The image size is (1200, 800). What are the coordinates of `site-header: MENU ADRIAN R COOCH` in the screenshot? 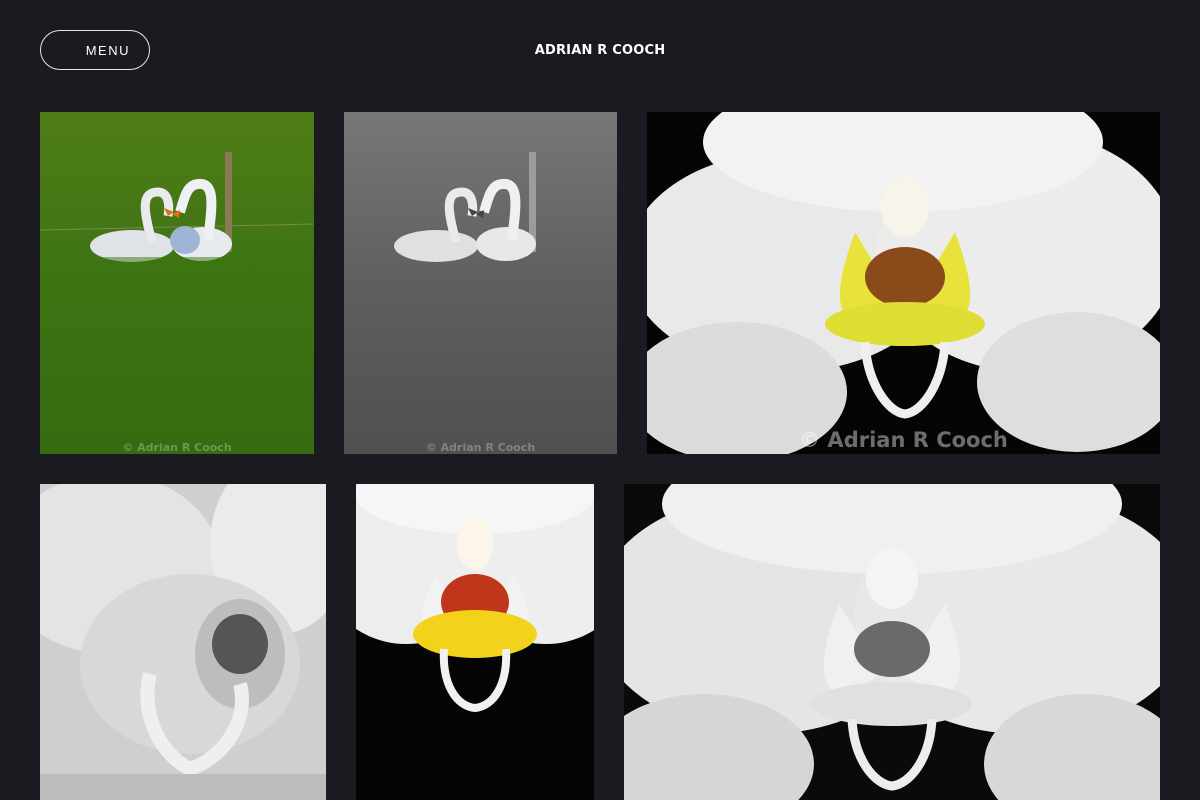 It's located at (600, 50).